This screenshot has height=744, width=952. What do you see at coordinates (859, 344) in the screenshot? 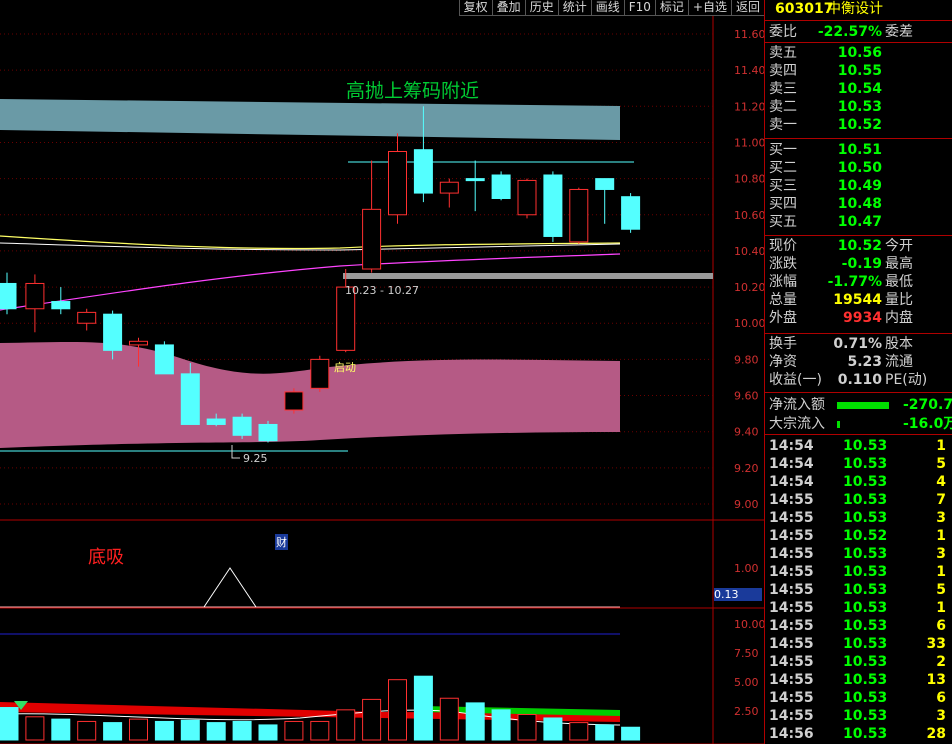
I see `stat2-row: 换手 0.71% 股本` at bounding box center [859, 344].